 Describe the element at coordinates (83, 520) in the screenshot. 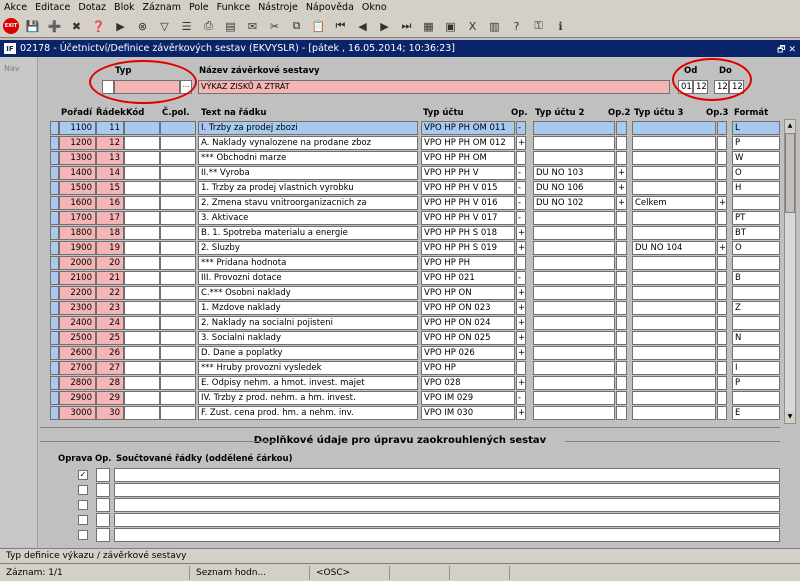

I see `oprava-checkbox` at that location.